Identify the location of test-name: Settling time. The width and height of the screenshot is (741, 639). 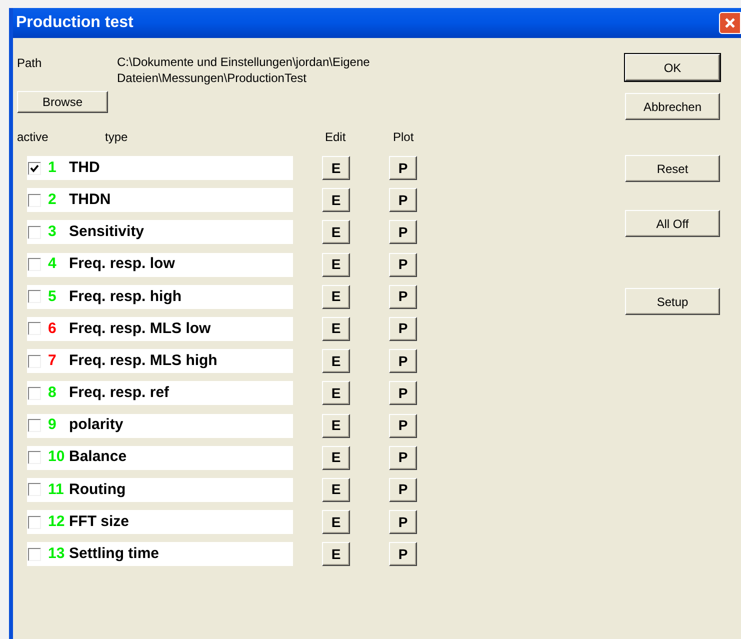
(114, 554).